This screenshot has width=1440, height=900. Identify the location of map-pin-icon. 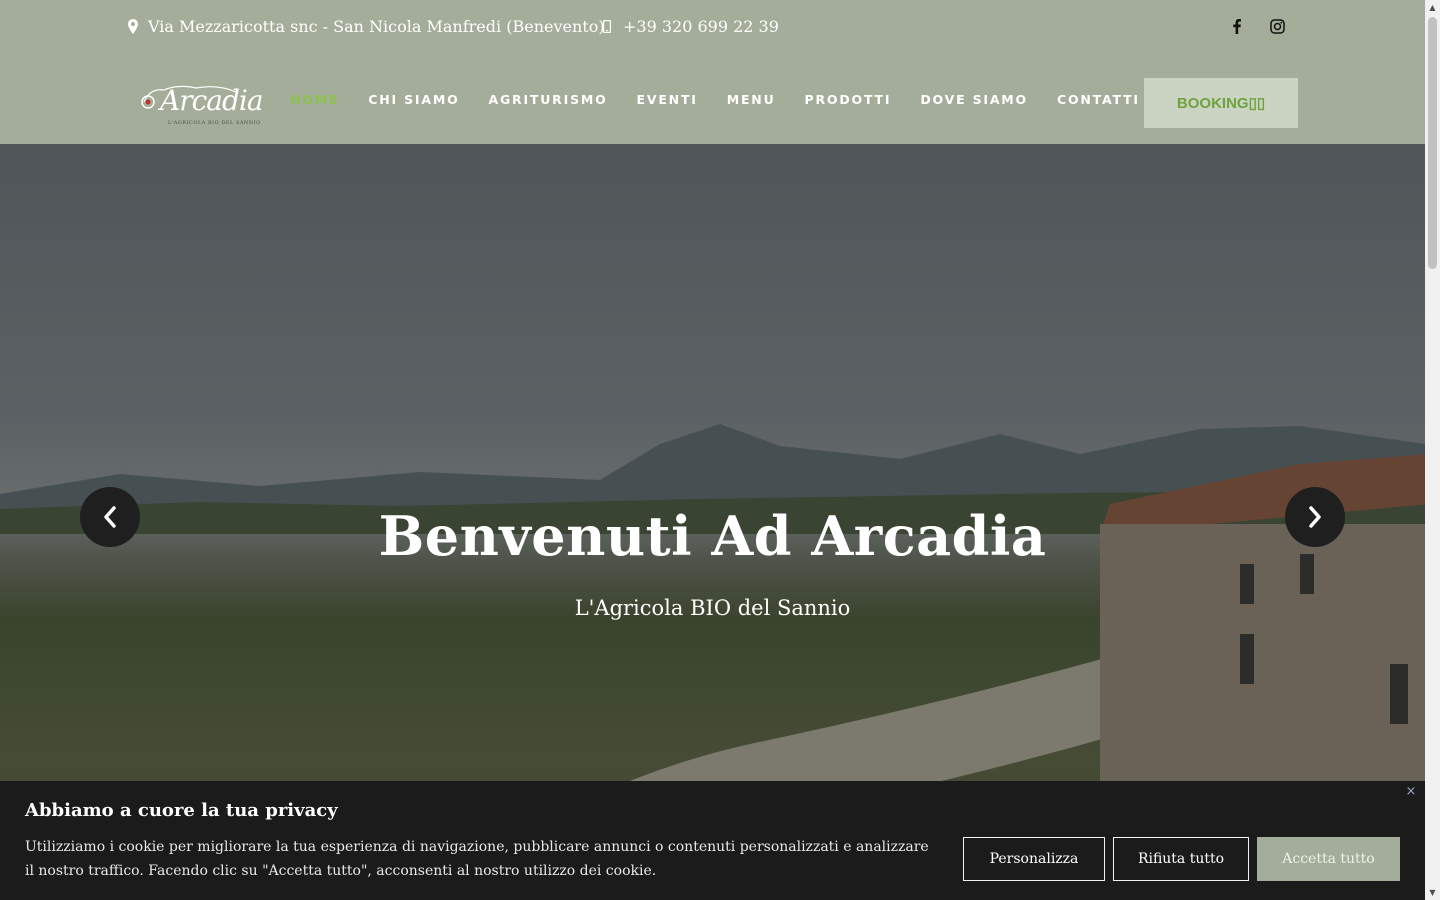
(133, 26).